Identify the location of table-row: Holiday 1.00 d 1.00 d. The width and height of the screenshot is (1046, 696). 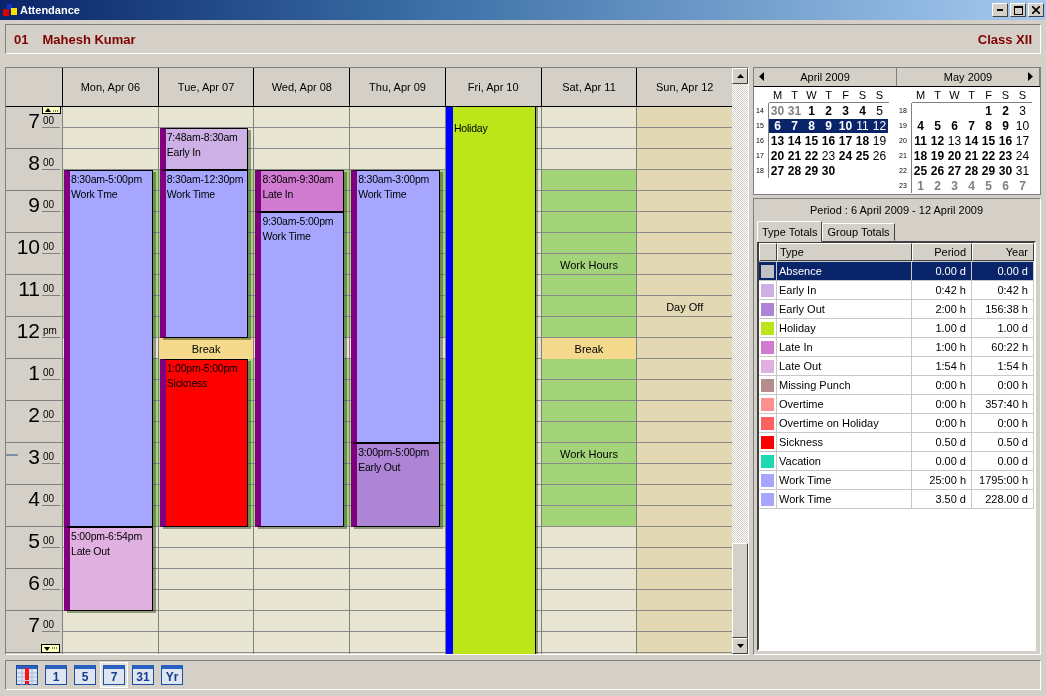
(896, 328).